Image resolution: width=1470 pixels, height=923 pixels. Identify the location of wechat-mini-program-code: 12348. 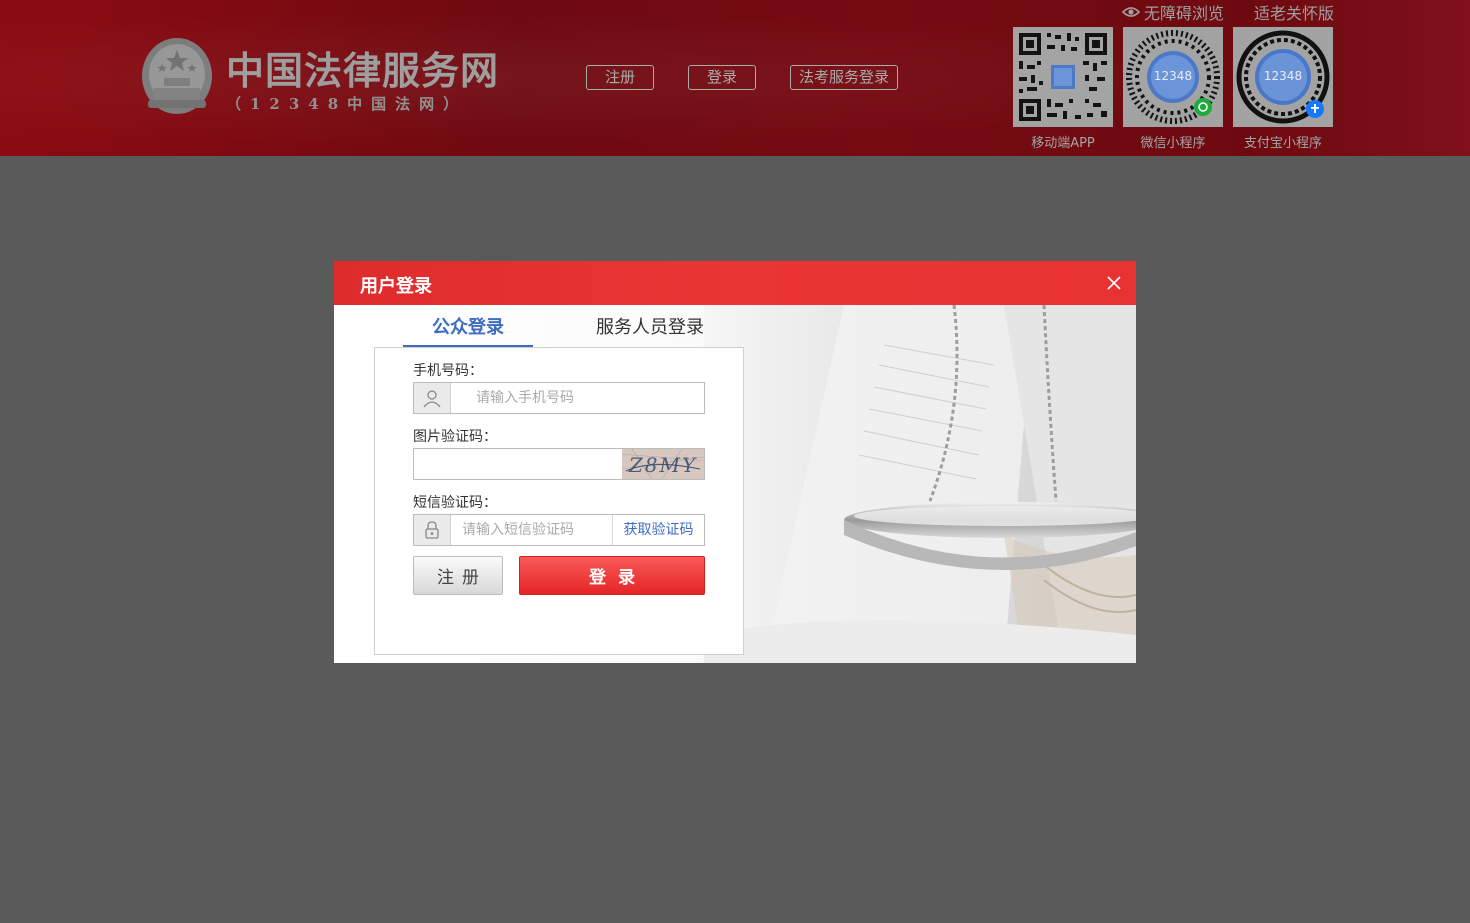
(1173, 77).